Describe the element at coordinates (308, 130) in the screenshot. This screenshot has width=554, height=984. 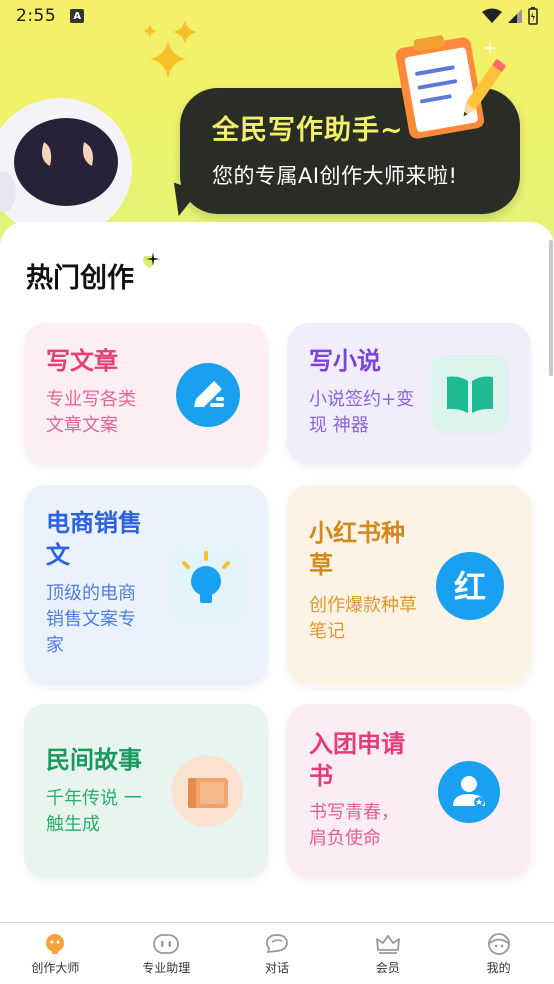
I see `banner-title: 全民写作助手~` at that location.